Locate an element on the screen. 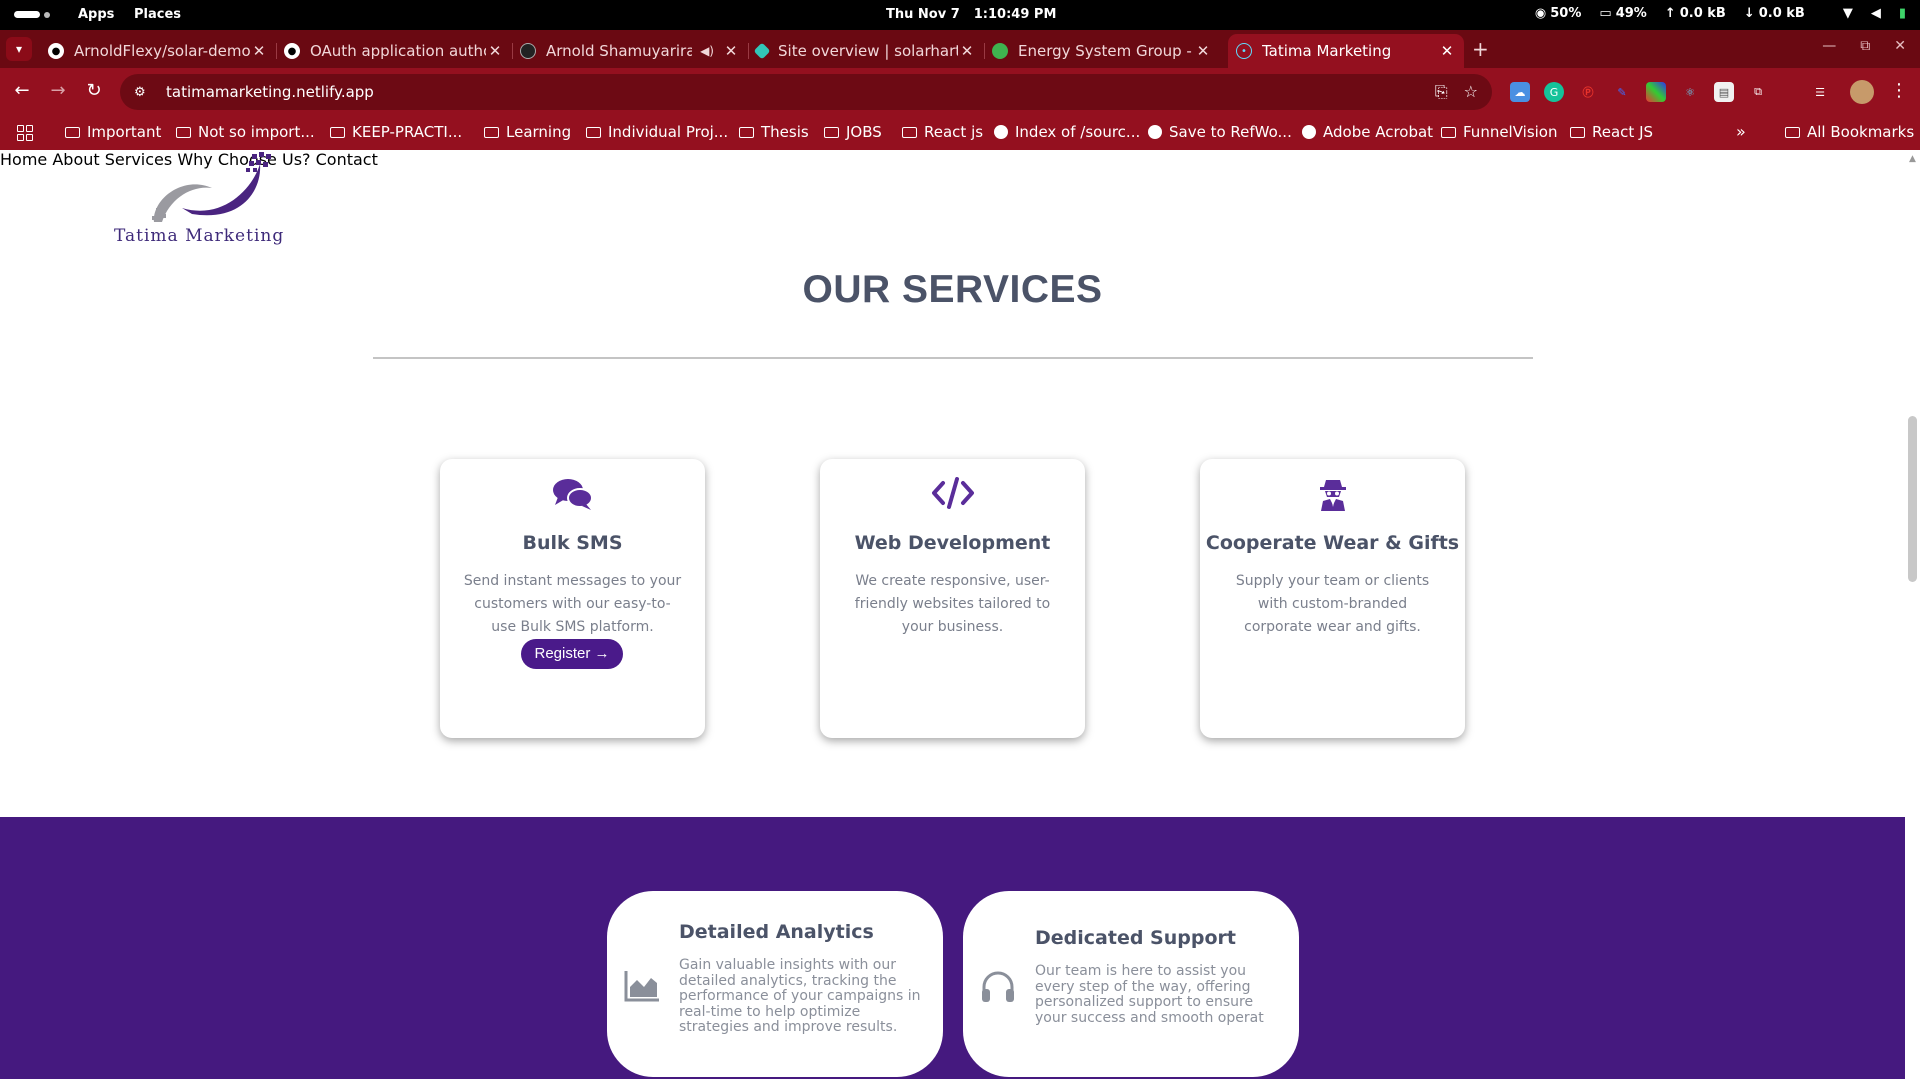  arrow-up-icon: ↑ is located at coordinates (1670, 13).